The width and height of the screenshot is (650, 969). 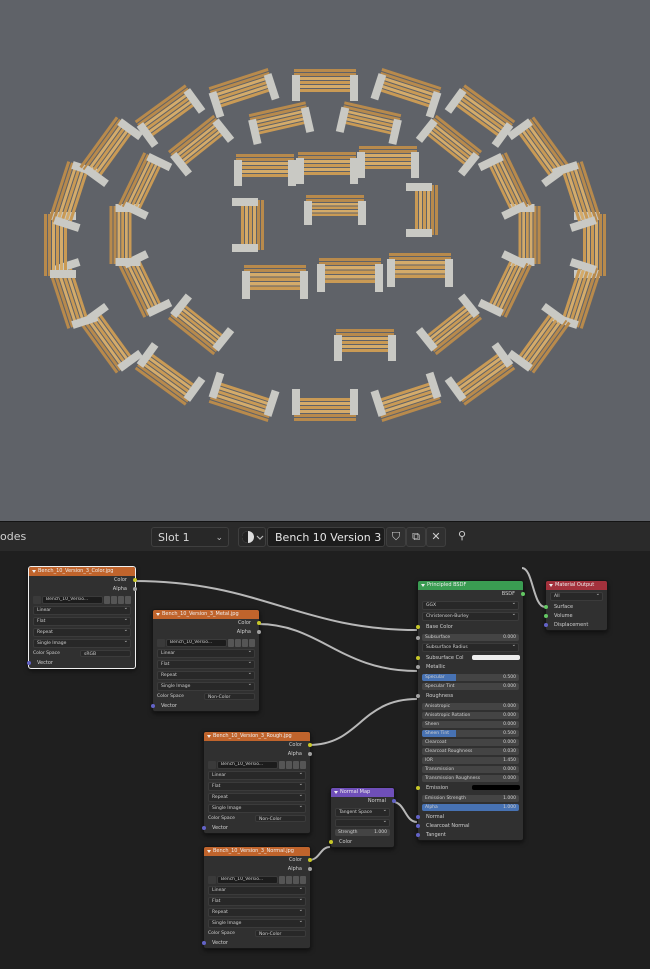 I want to click on colorspace-dropdown: sRGB, so click(x=105, y=653).